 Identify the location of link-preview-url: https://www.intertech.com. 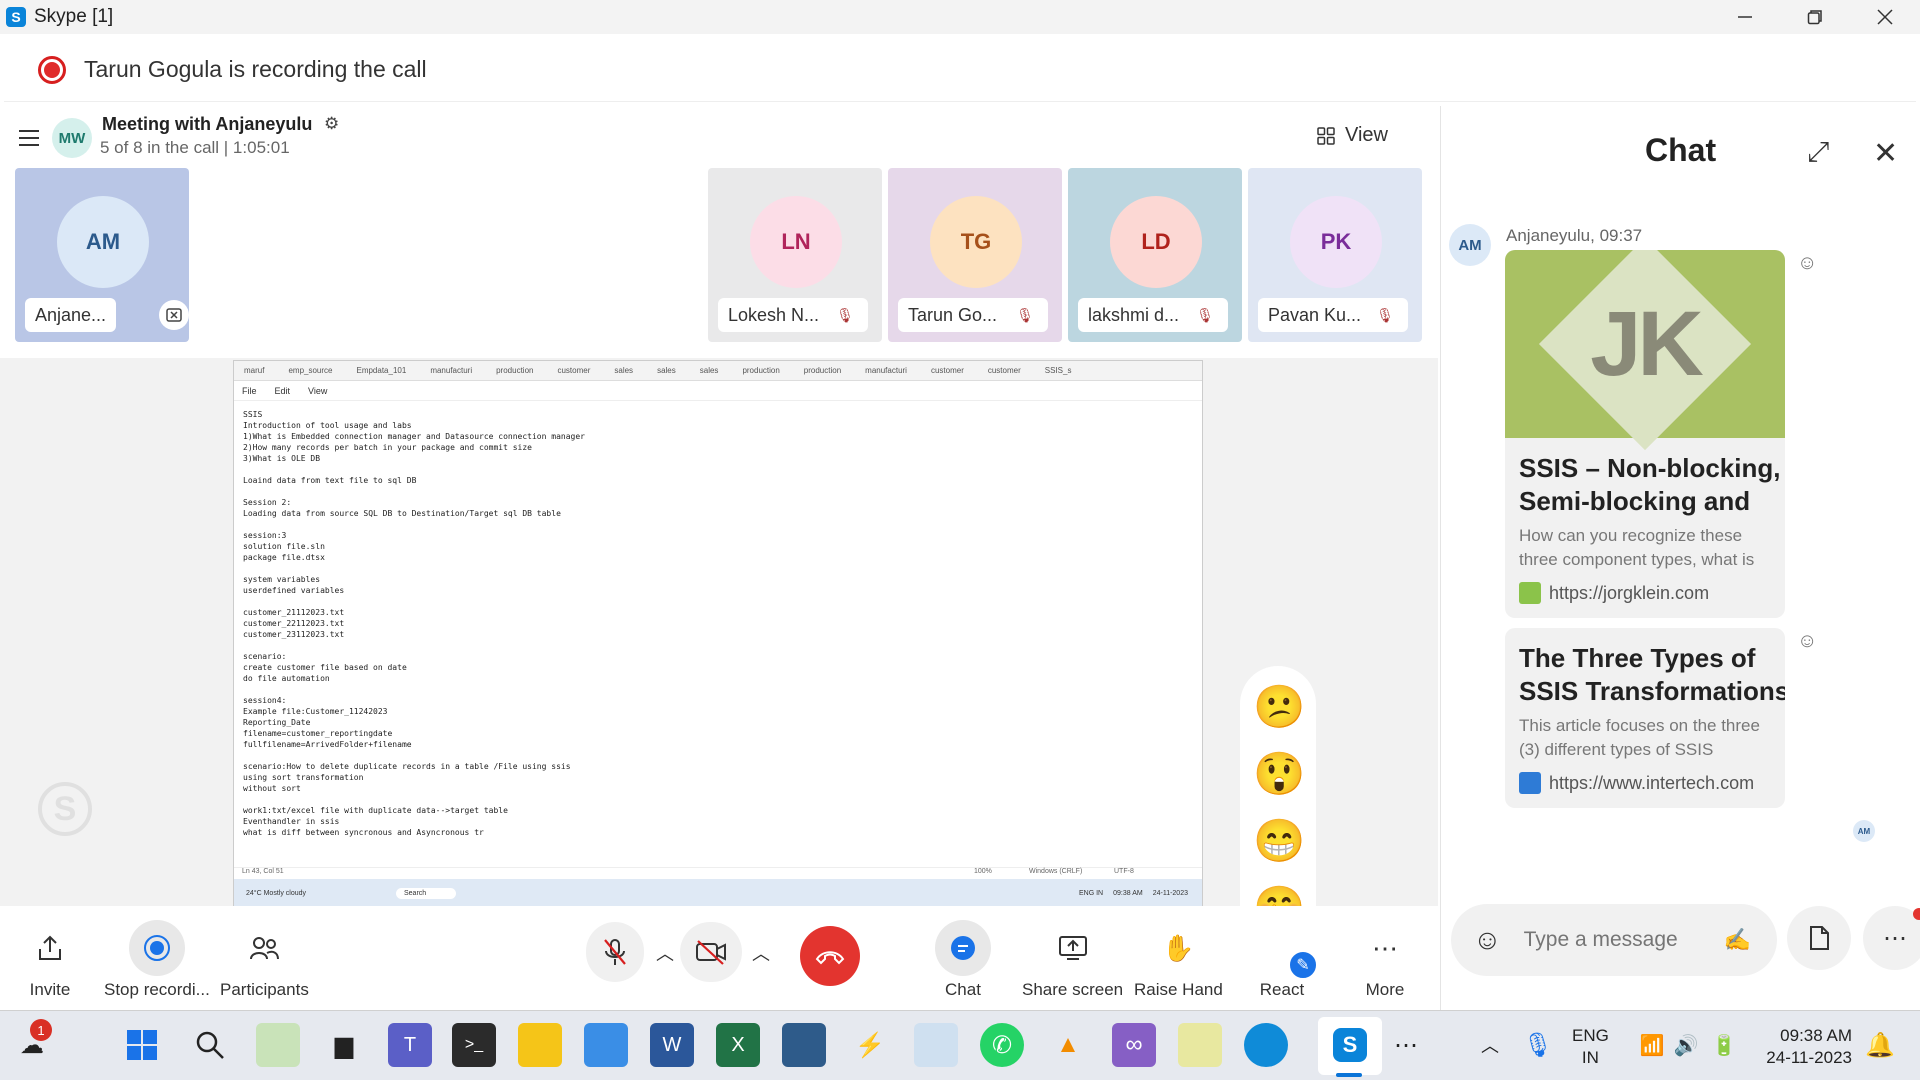
(1645, 785).